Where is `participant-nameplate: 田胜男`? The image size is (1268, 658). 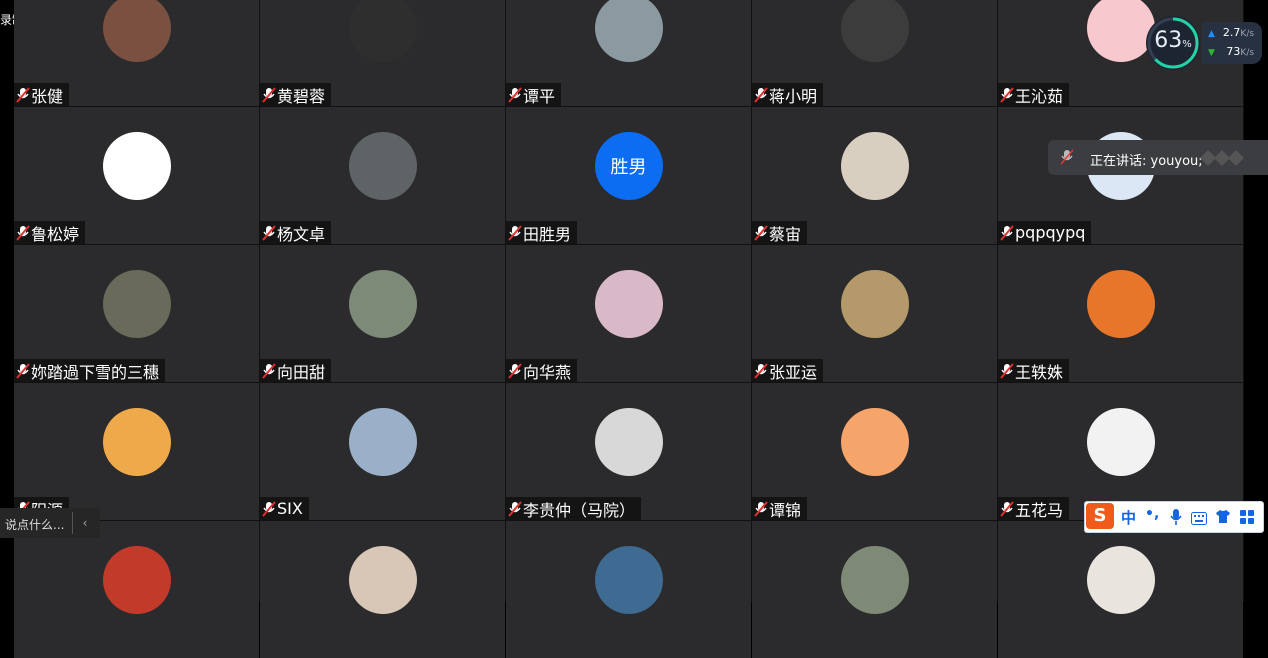
participant-nameplate: 田胜男 is located at coordinates (542, 232).